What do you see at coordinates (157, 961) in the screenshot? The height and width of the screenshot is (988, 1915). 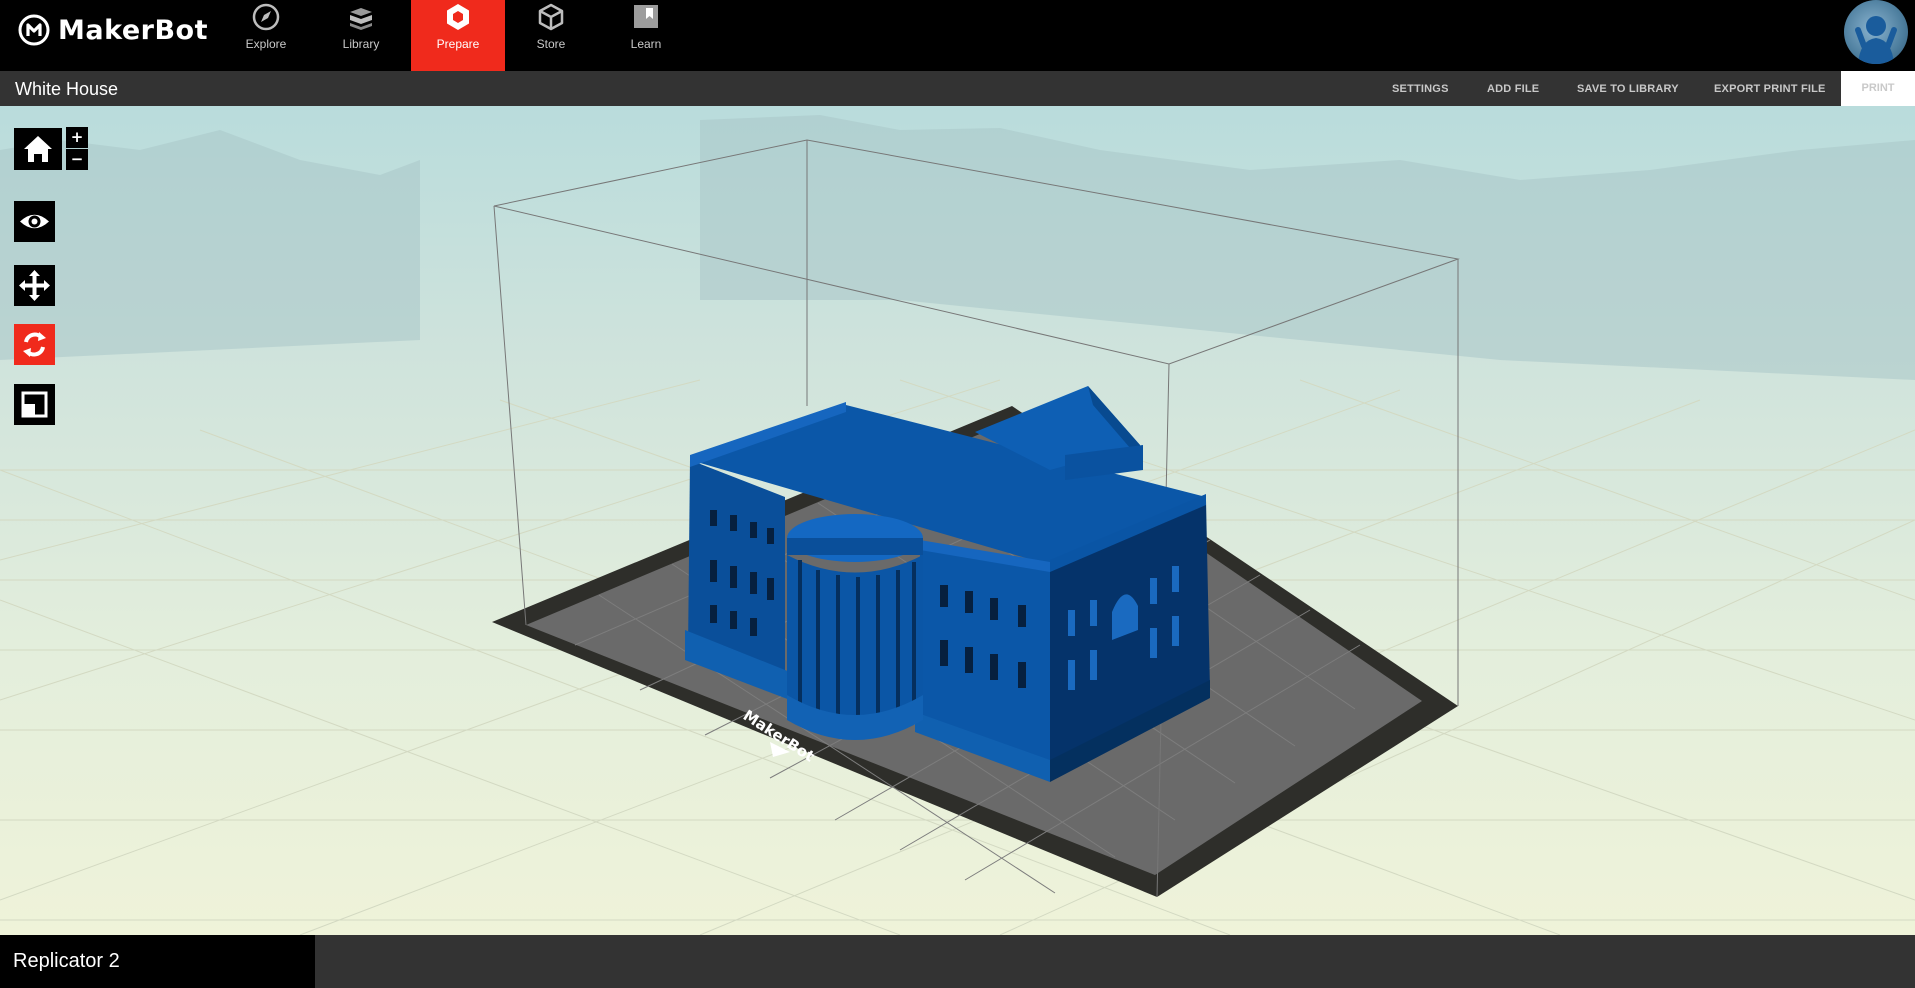 I see `printer-selector: Replicator 2` at bounding box center [157, 961].